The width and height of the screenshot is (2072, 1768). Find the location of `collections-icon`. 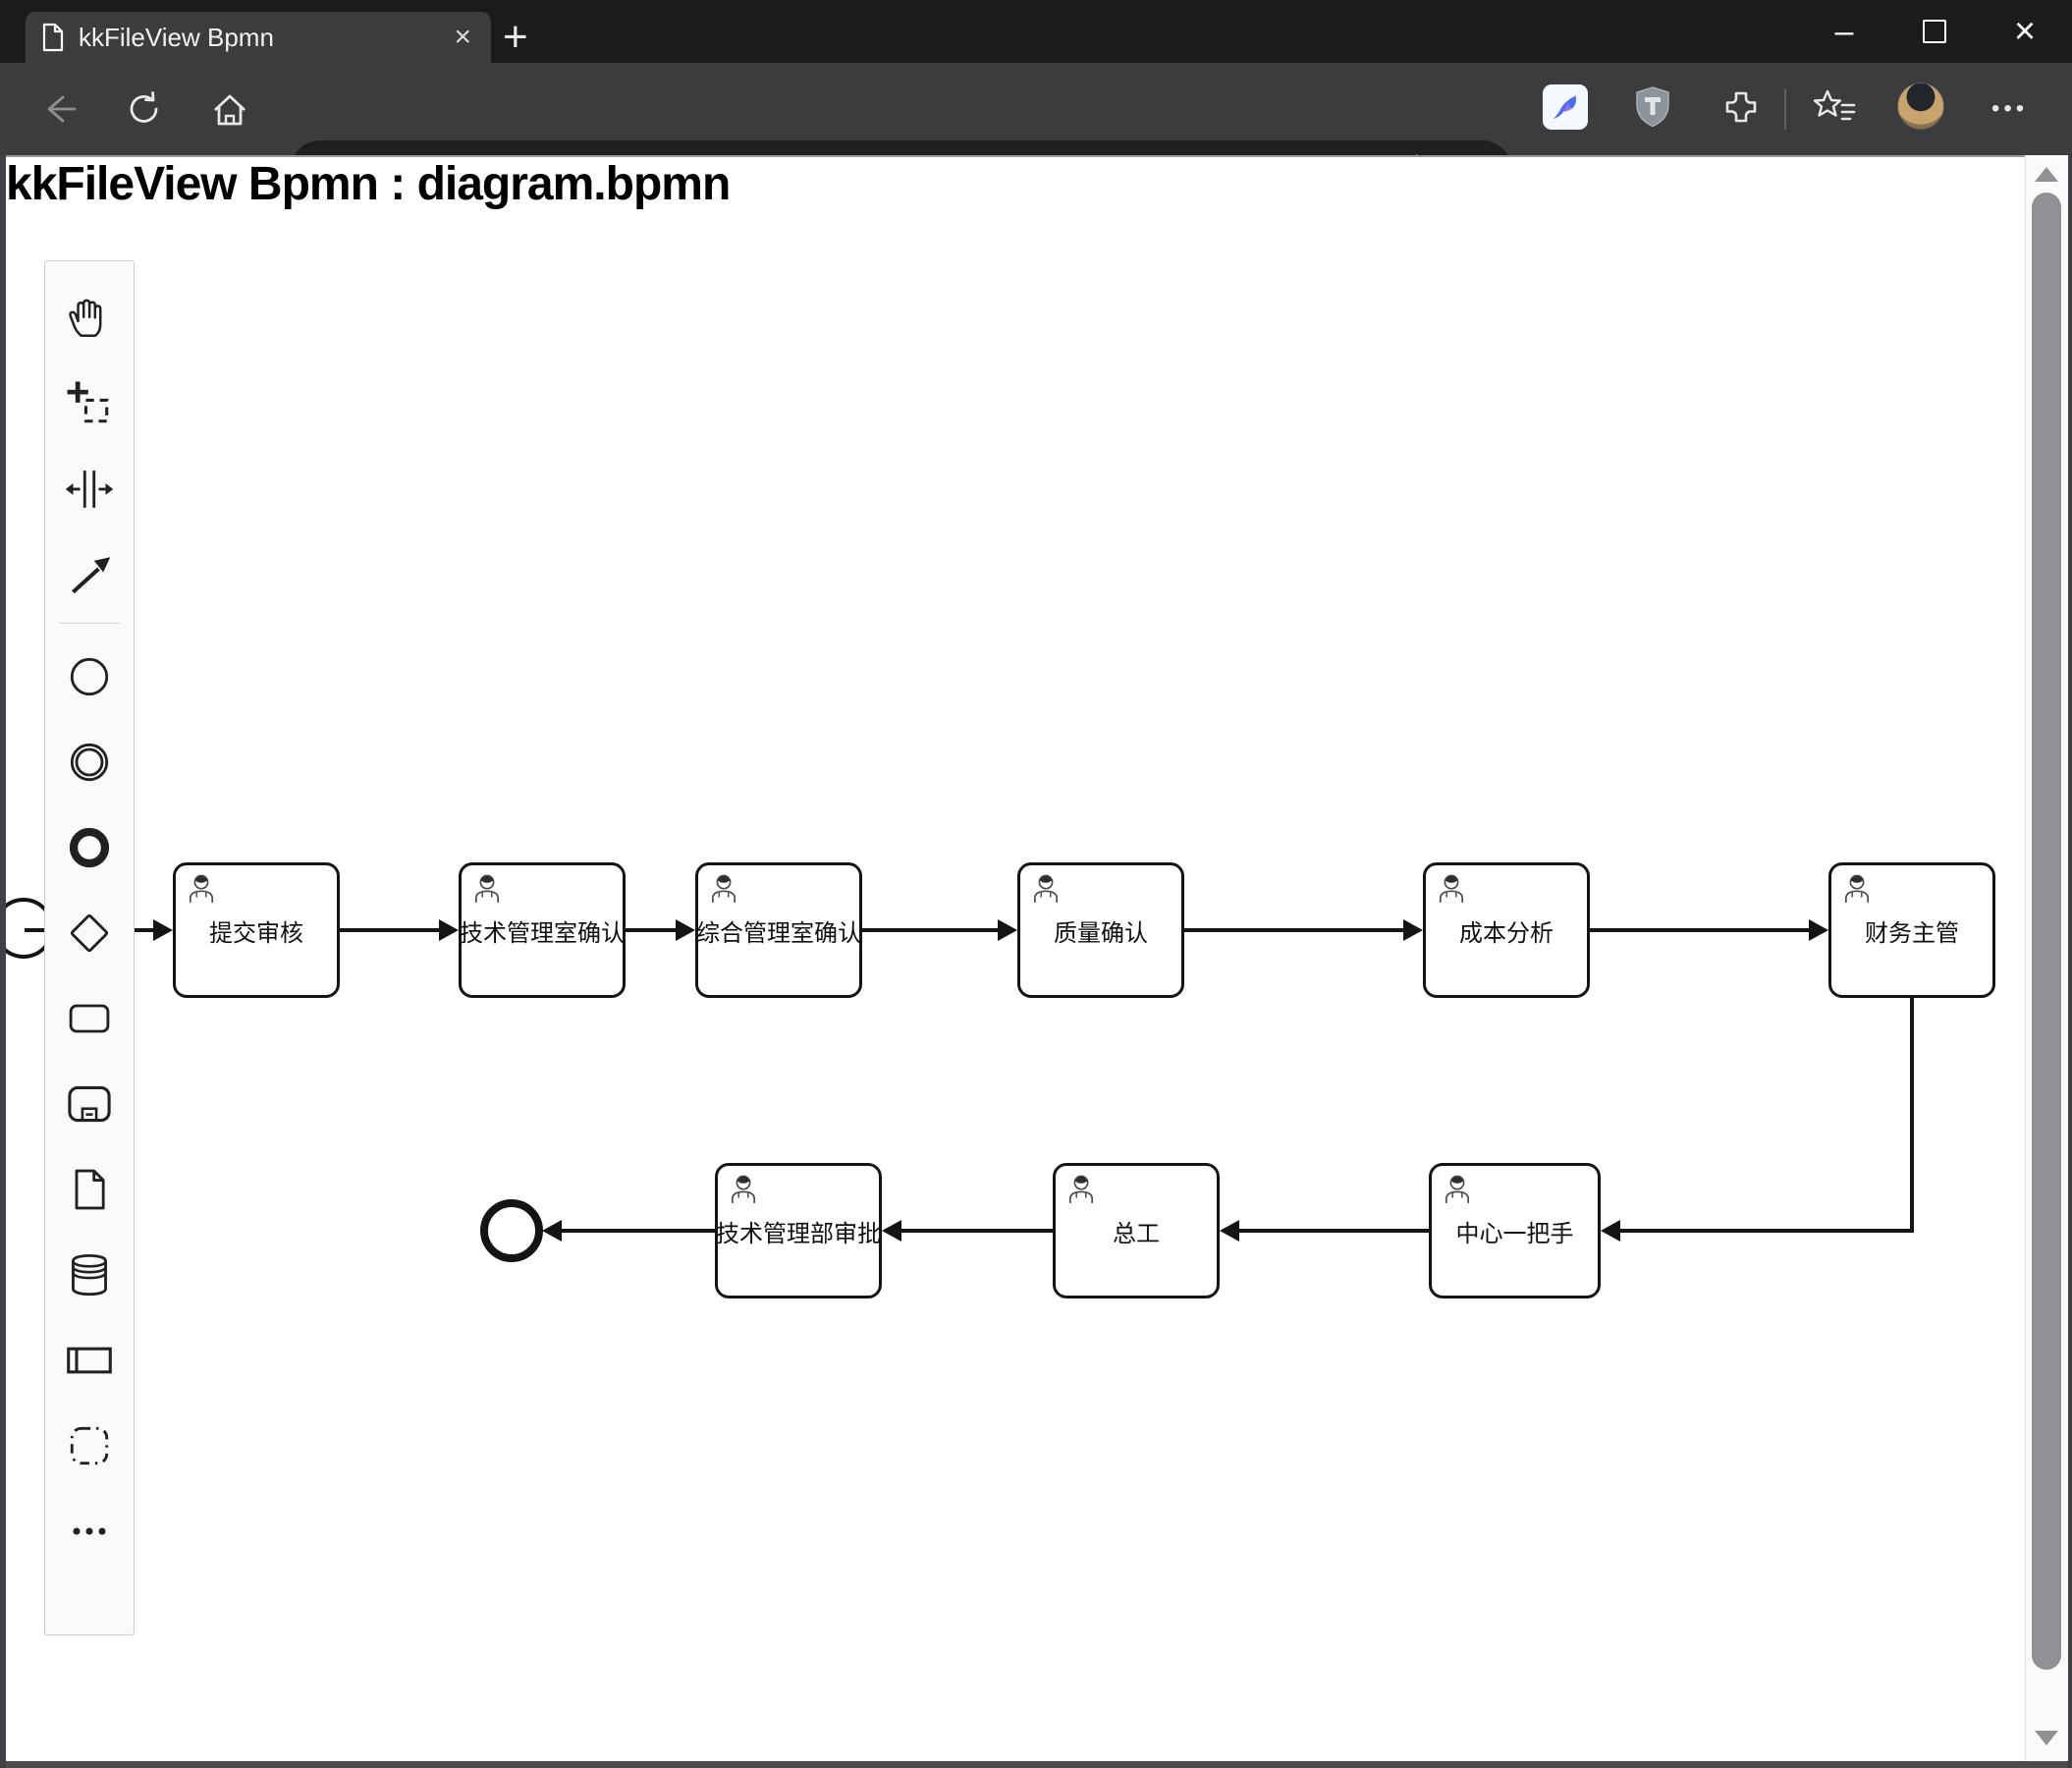

collections-icon is located at coordinates (1834, 107).